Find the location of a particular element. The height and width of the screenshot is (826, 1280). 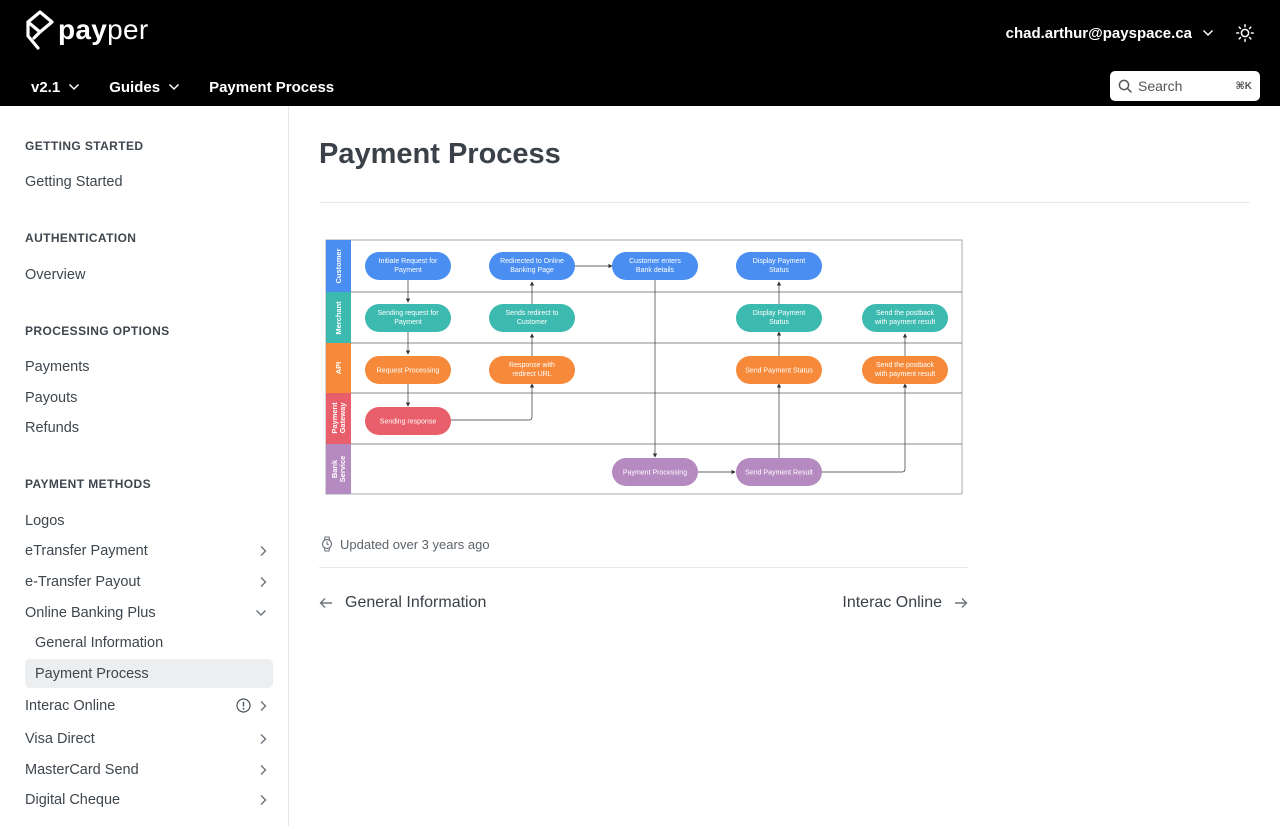

node-label: Customer enters is located at coordinates (655, 261).